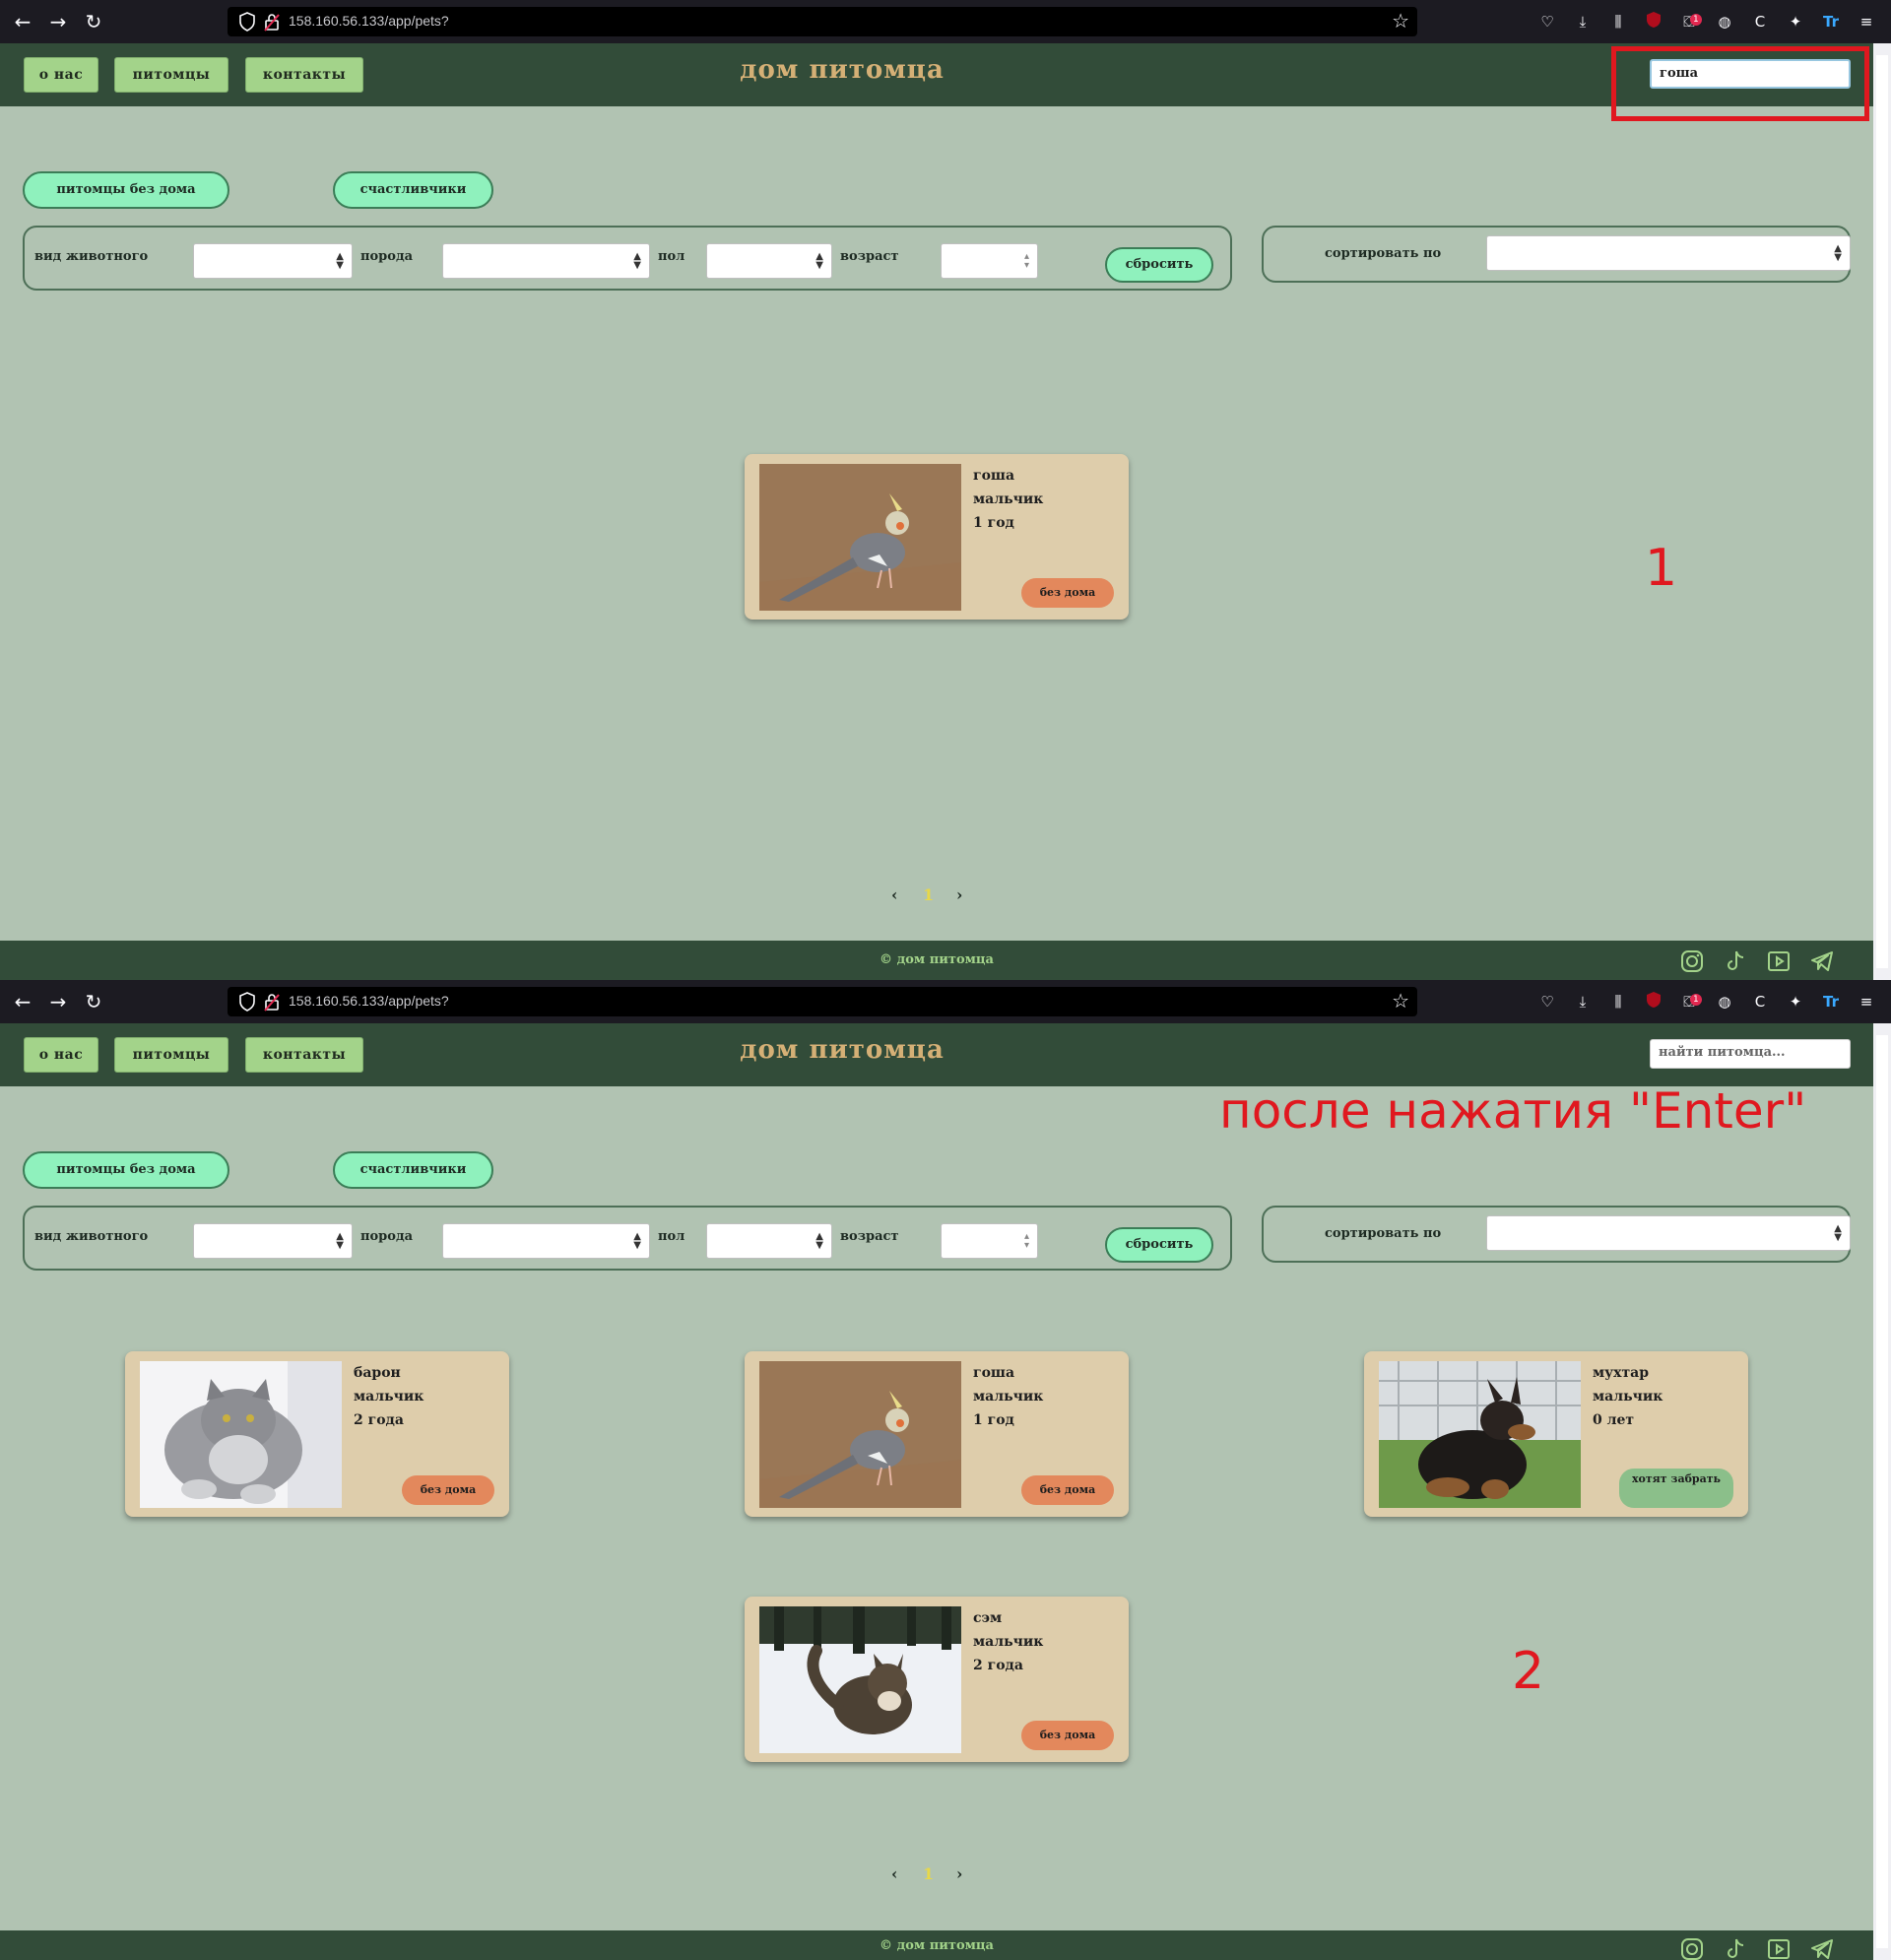  I want to click on pet-card: барон мальчик 2 года без дома, so click(317, 1434).